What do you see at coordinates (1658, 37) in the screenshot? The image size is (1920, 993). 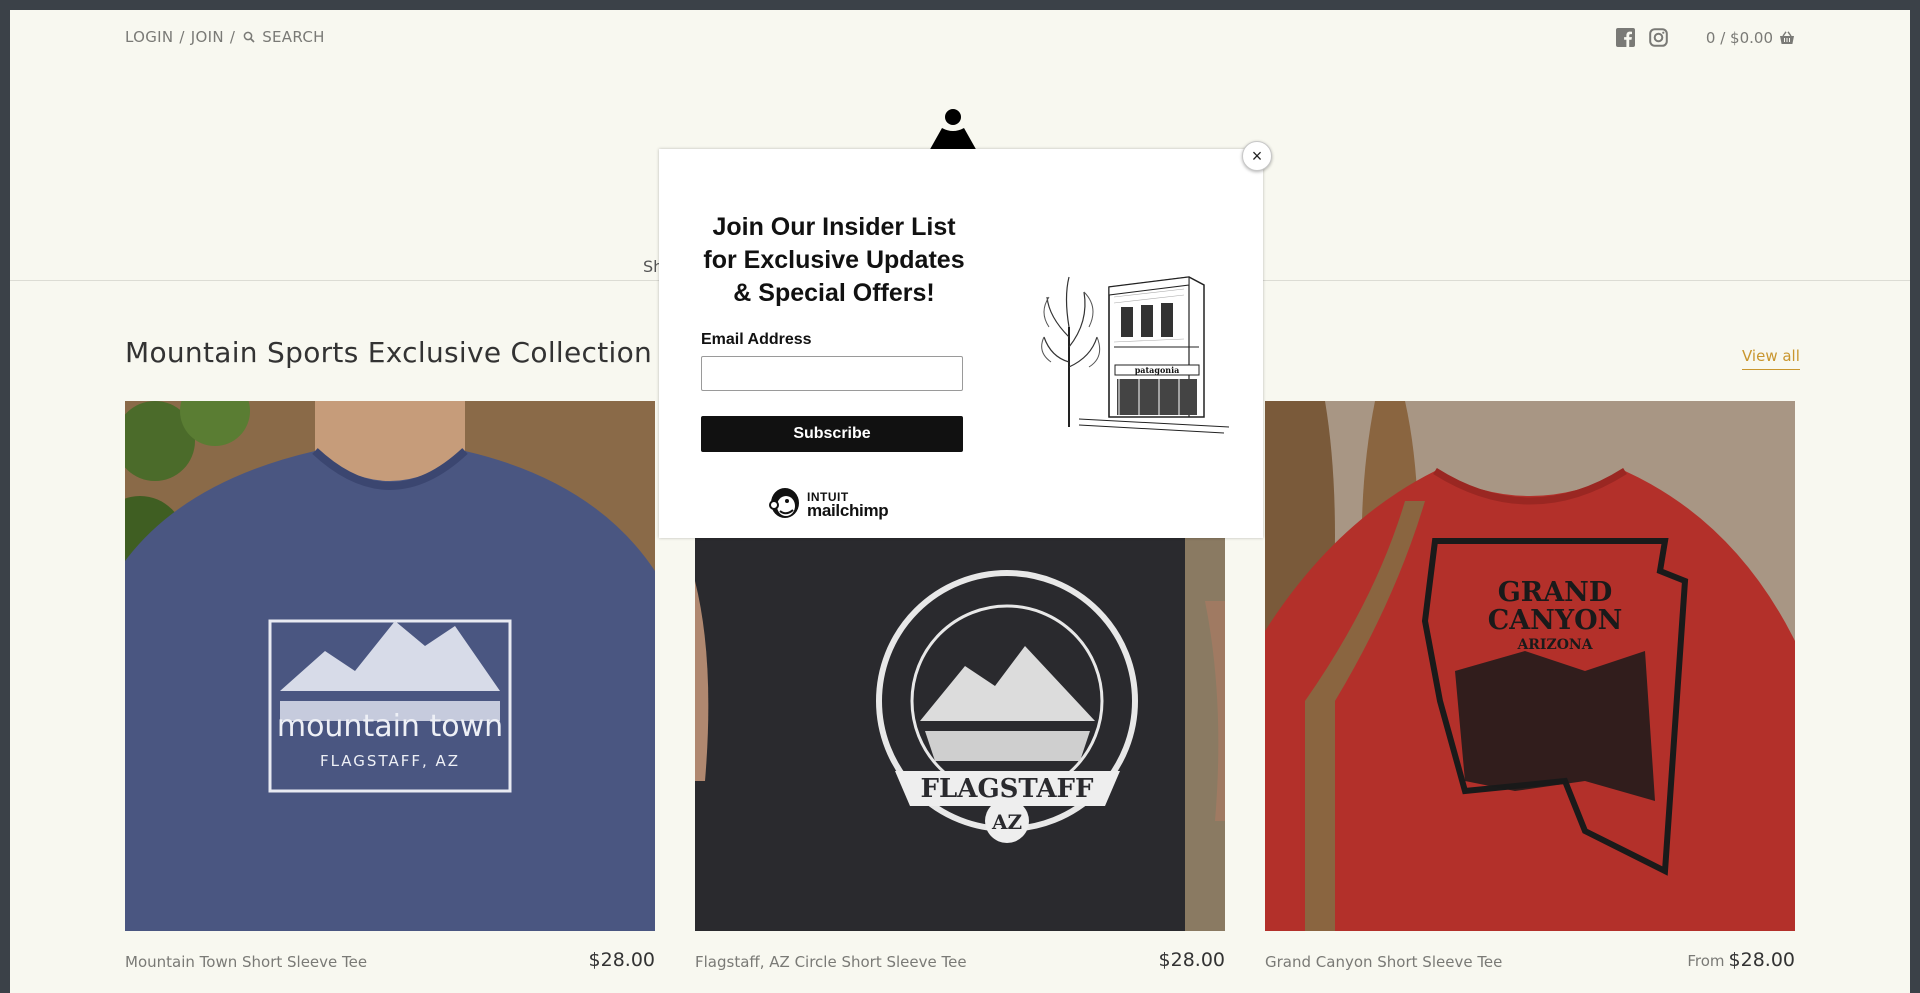 I see `instagram-icon` at bounding box center [1658, 37].